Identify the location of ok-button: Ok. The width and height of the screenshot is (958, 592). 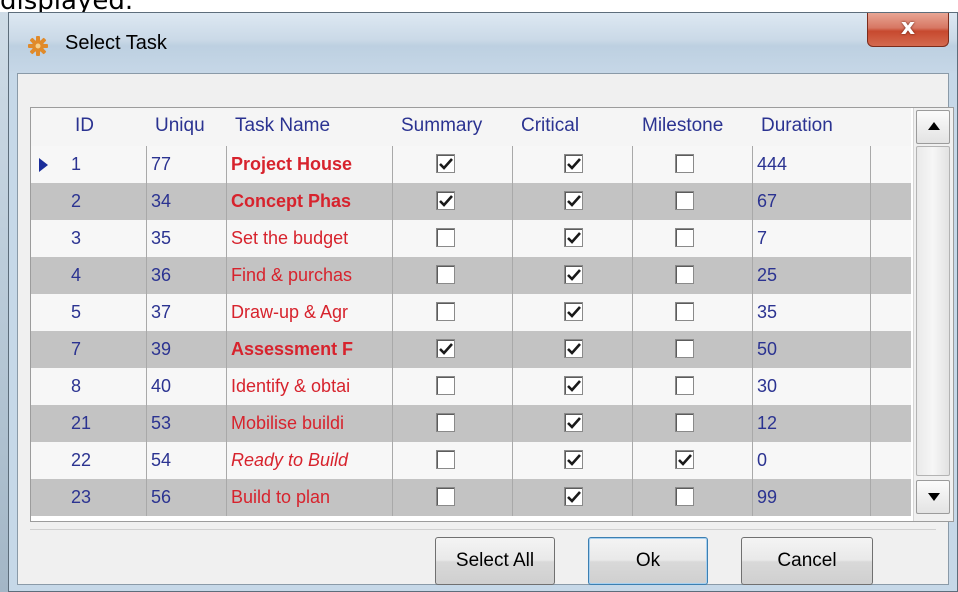
(648, 561).